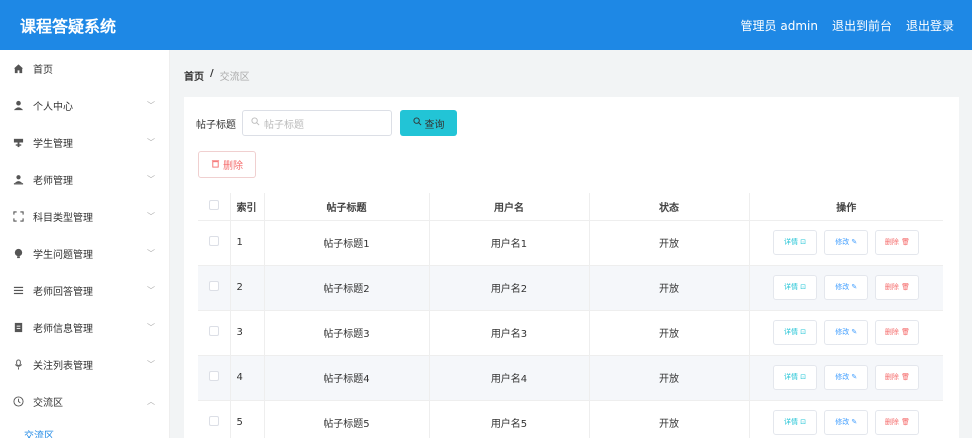 The width and height of the screenshot is (972, 438). I want to click on home-icon, so click(18, 69).